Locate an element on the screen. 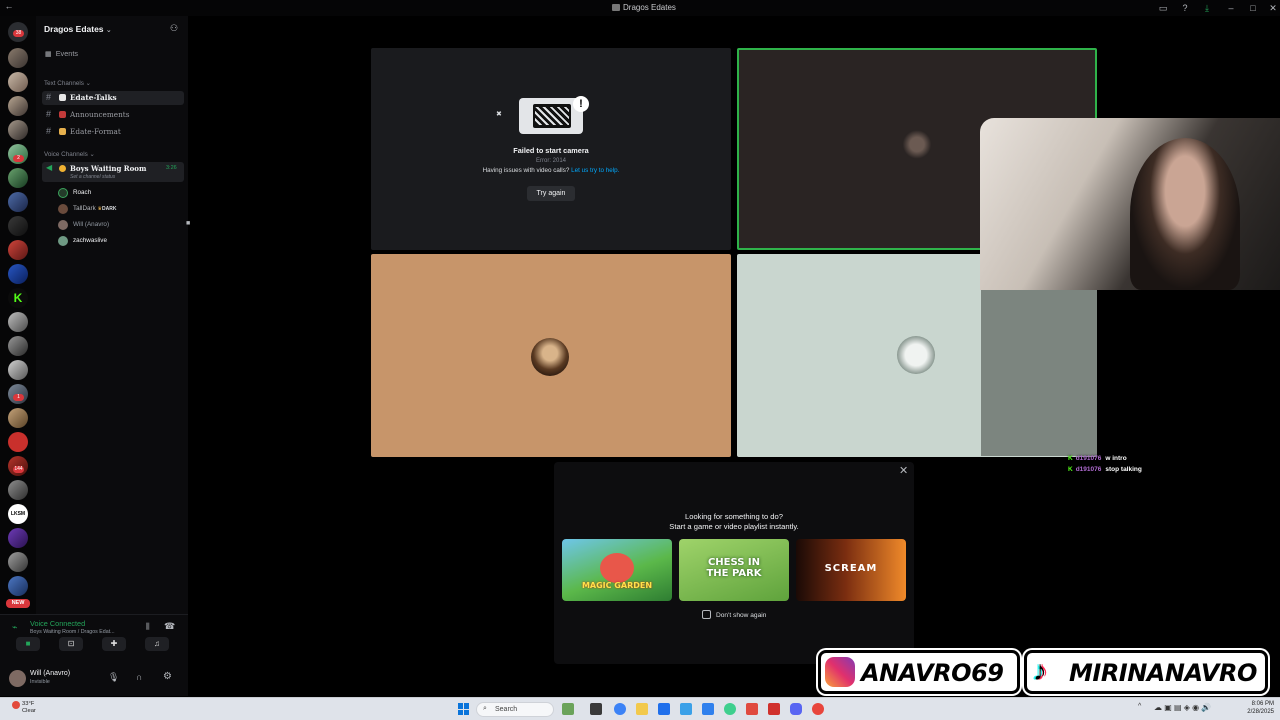  windows-start-icon is located at coordinates (464, 709).